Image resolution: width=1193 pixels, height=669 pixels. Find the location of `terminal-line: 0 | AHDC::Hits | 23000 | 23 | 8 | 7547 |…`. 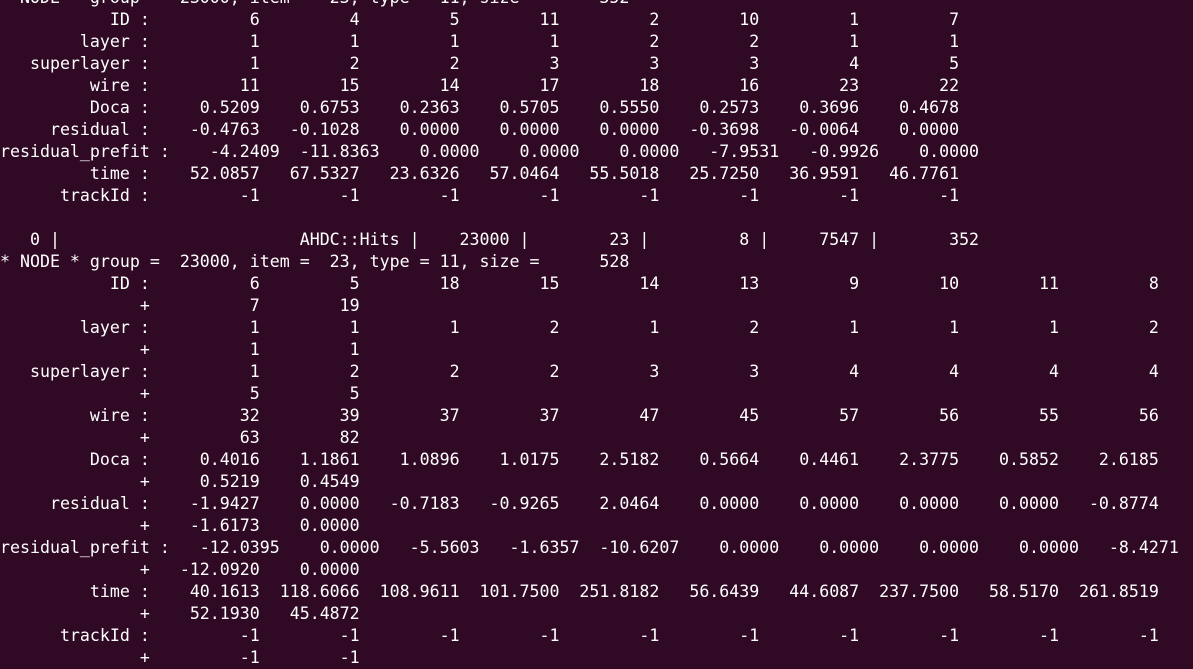

terminal-line: 0 | AHDC::Hits | 23000 | 23 | 8 | 7547 |… is located at coordinates (490, 239).